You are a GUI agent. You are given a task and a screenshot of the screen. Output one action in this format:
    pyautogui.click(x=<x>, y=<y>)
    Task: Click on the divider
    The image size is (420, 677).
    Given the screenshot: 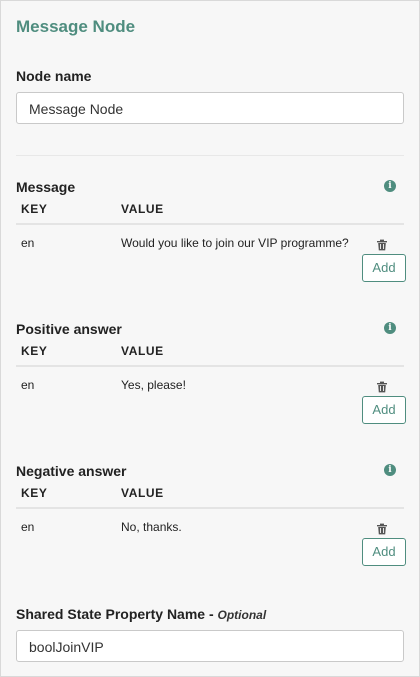 What is the action you would take?
    pyautogui.click(x=210, y=155)
    